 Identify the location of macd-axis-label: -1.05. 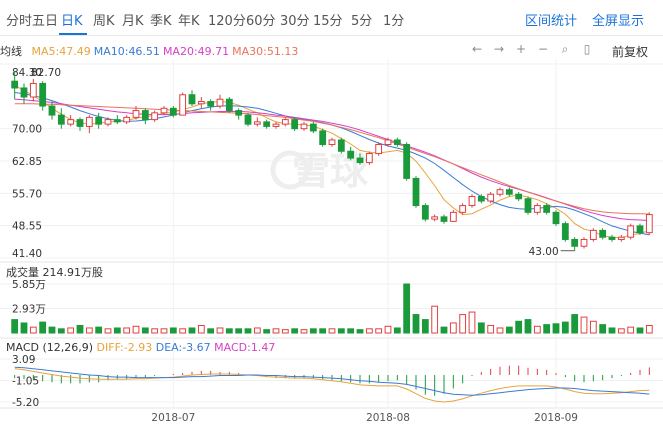
(25, 381).